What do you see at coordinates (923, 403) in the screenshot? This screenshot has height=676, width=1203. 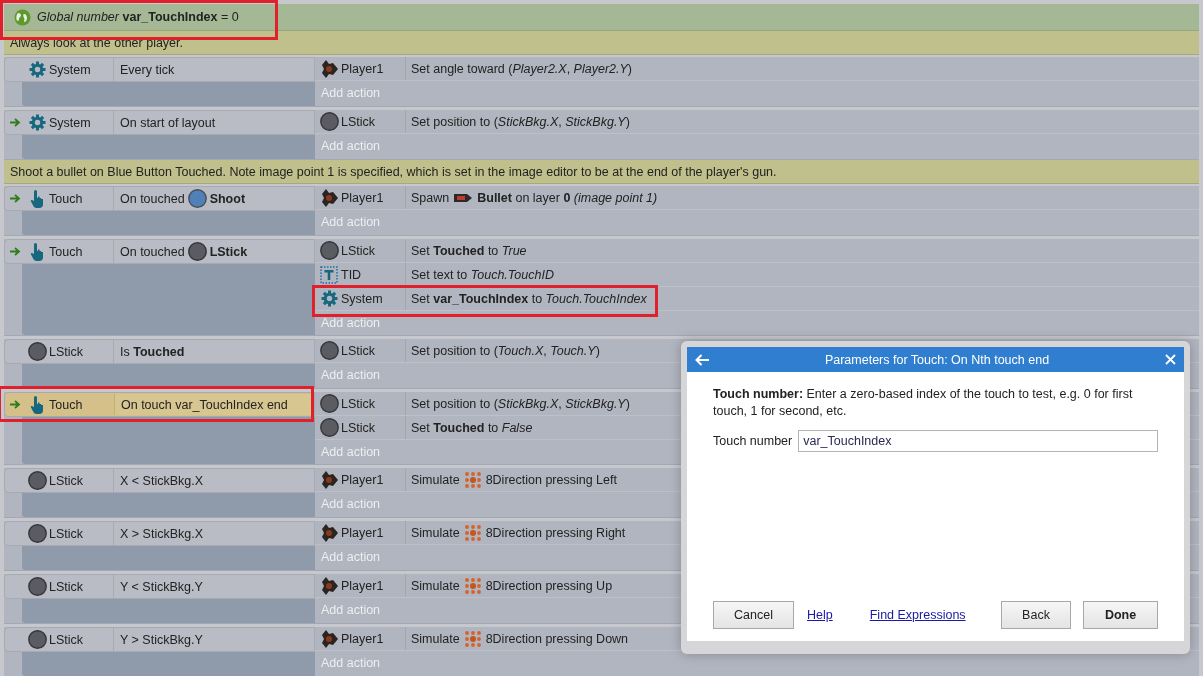 I see `parameter-description: Touch number: Enter a zero-based index of the touch to test, e.g. 0 for first touch, 1 for second, etc.` at bounding box center [923, 403].